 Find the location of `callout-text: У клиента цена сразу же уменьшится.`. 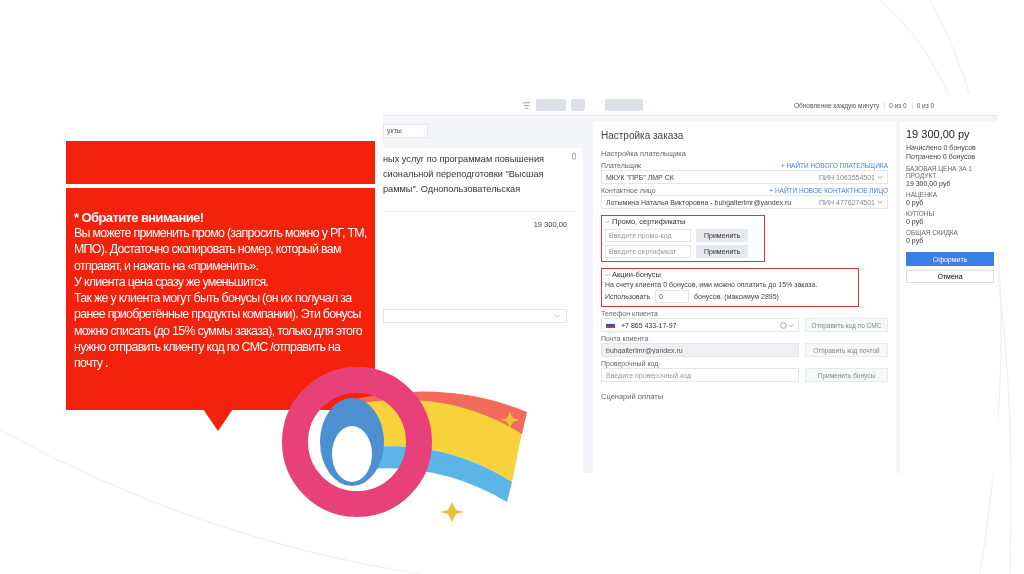

callout-text: У клиента цена сразу же уменьшится. is located at coordinates (172, 282).